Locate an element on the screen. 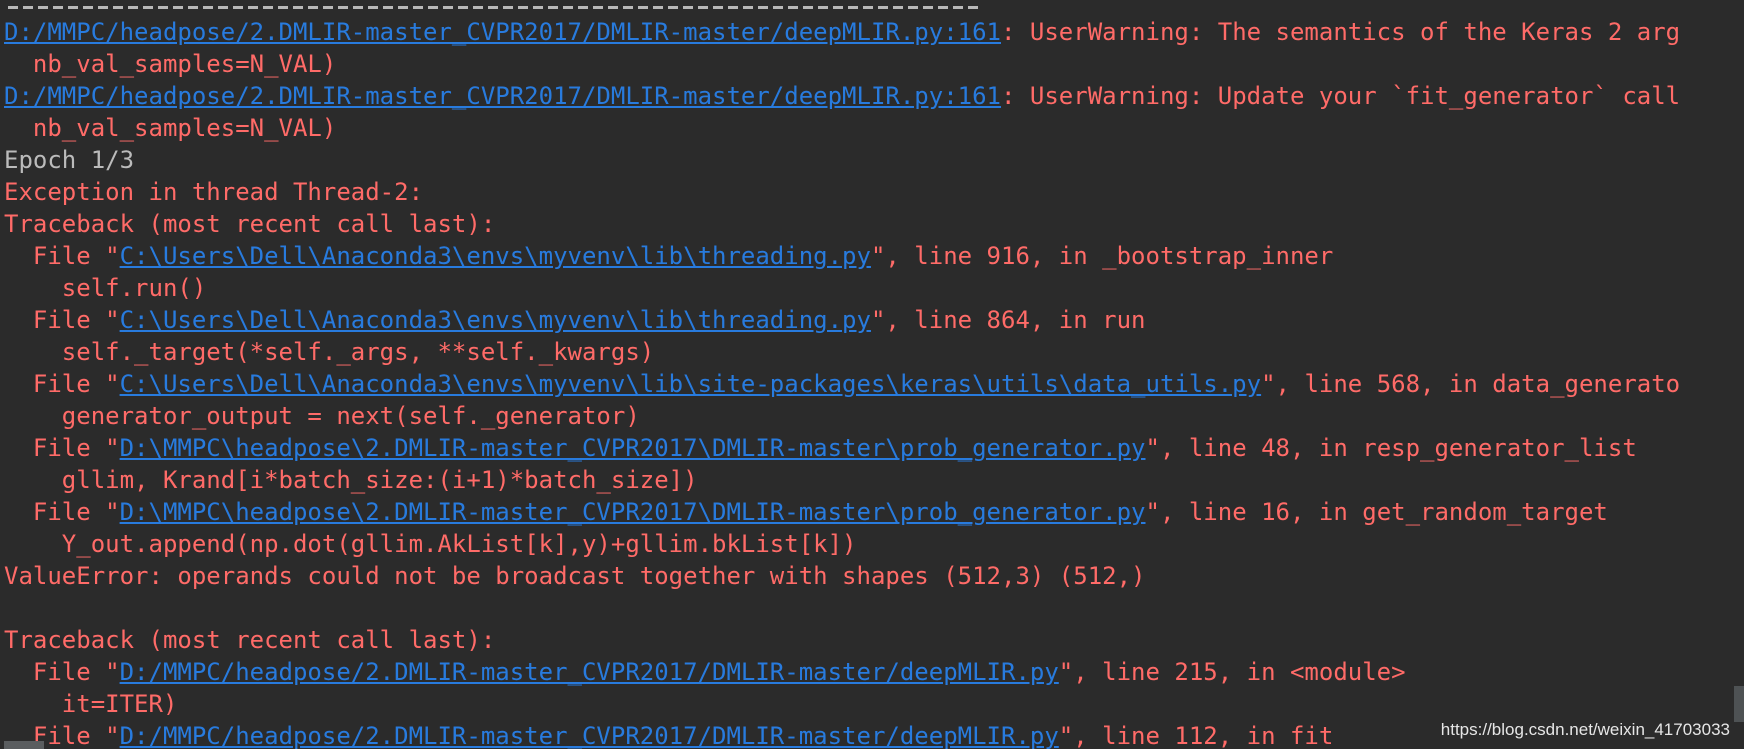  traceback-suffix: ", line 112, in fit is located at coordinates (1196, 735).